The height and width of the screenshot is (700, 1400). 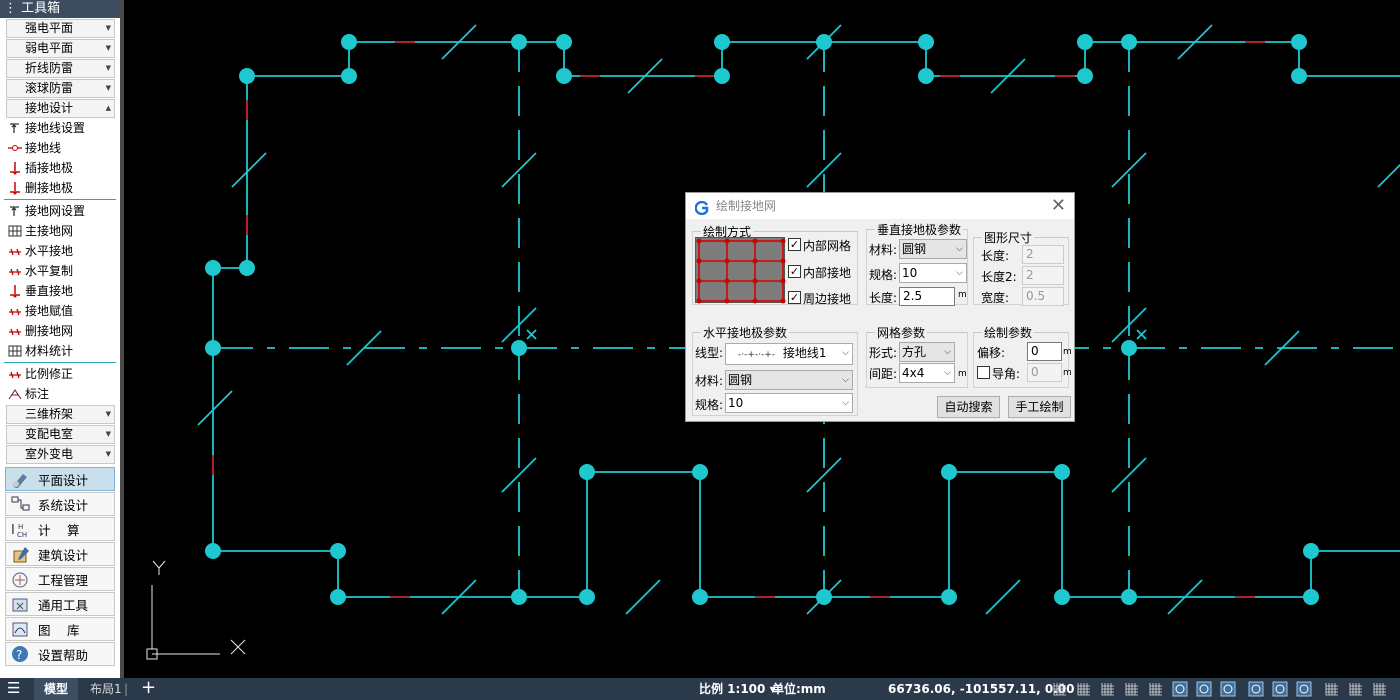 What do you see at coordinates (737, 689) in the screenshot?
I see `scale-selector: 比例 1:100 ▾` at bounding box center [737, 689].